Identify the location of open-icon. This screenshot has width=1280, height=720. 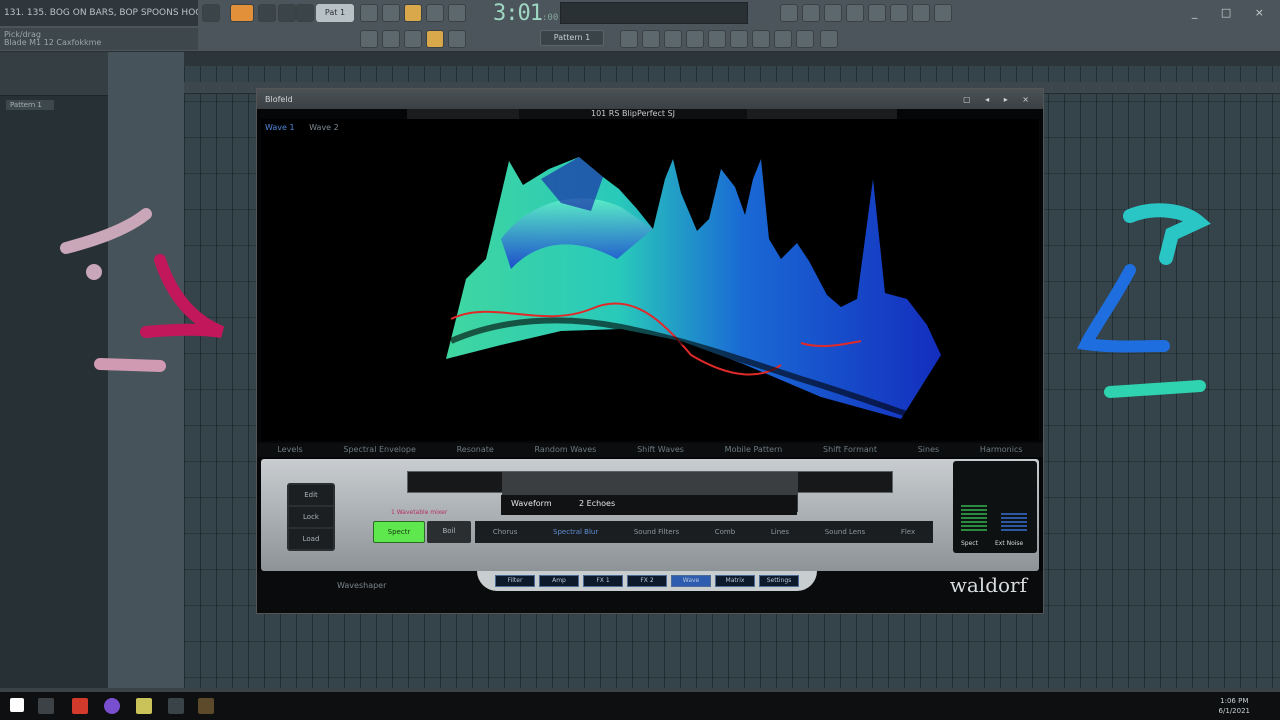
(369, 39).